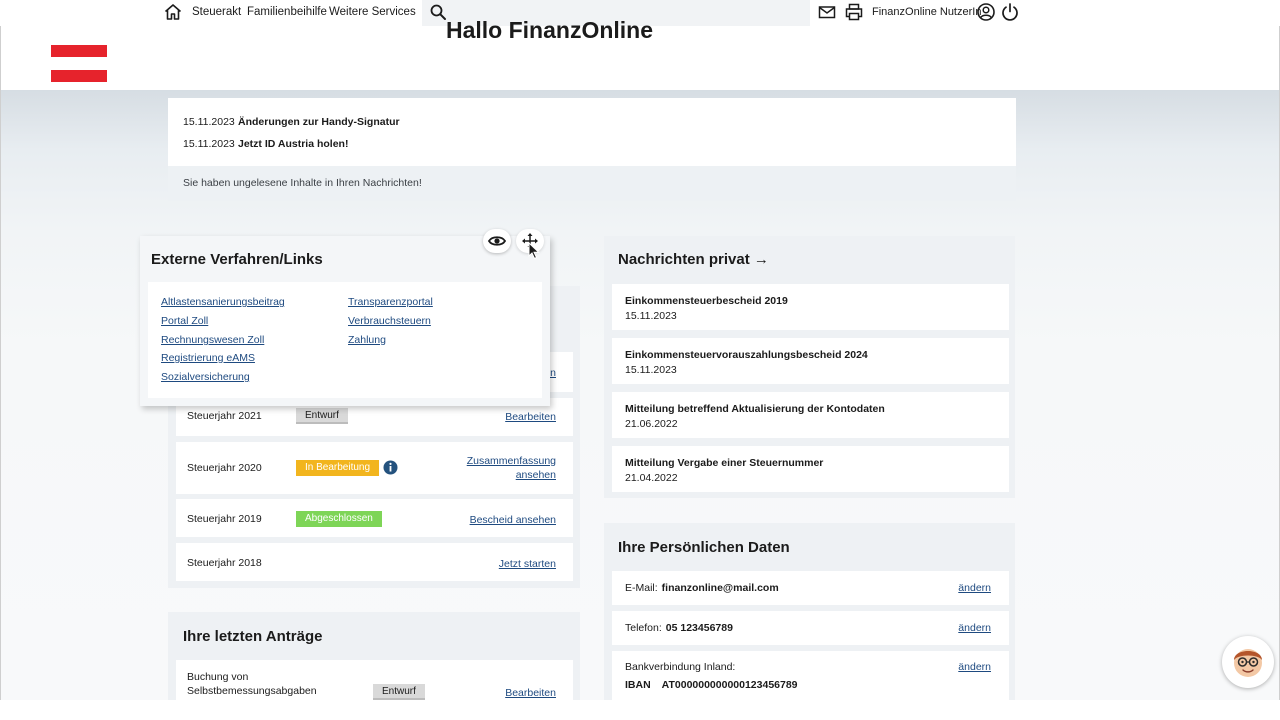  What do you see at coordinates (704, 547) in the screenshot?
I see `panel-title: Ihre Persönlichen Daten` at bounding box center [704, 547].